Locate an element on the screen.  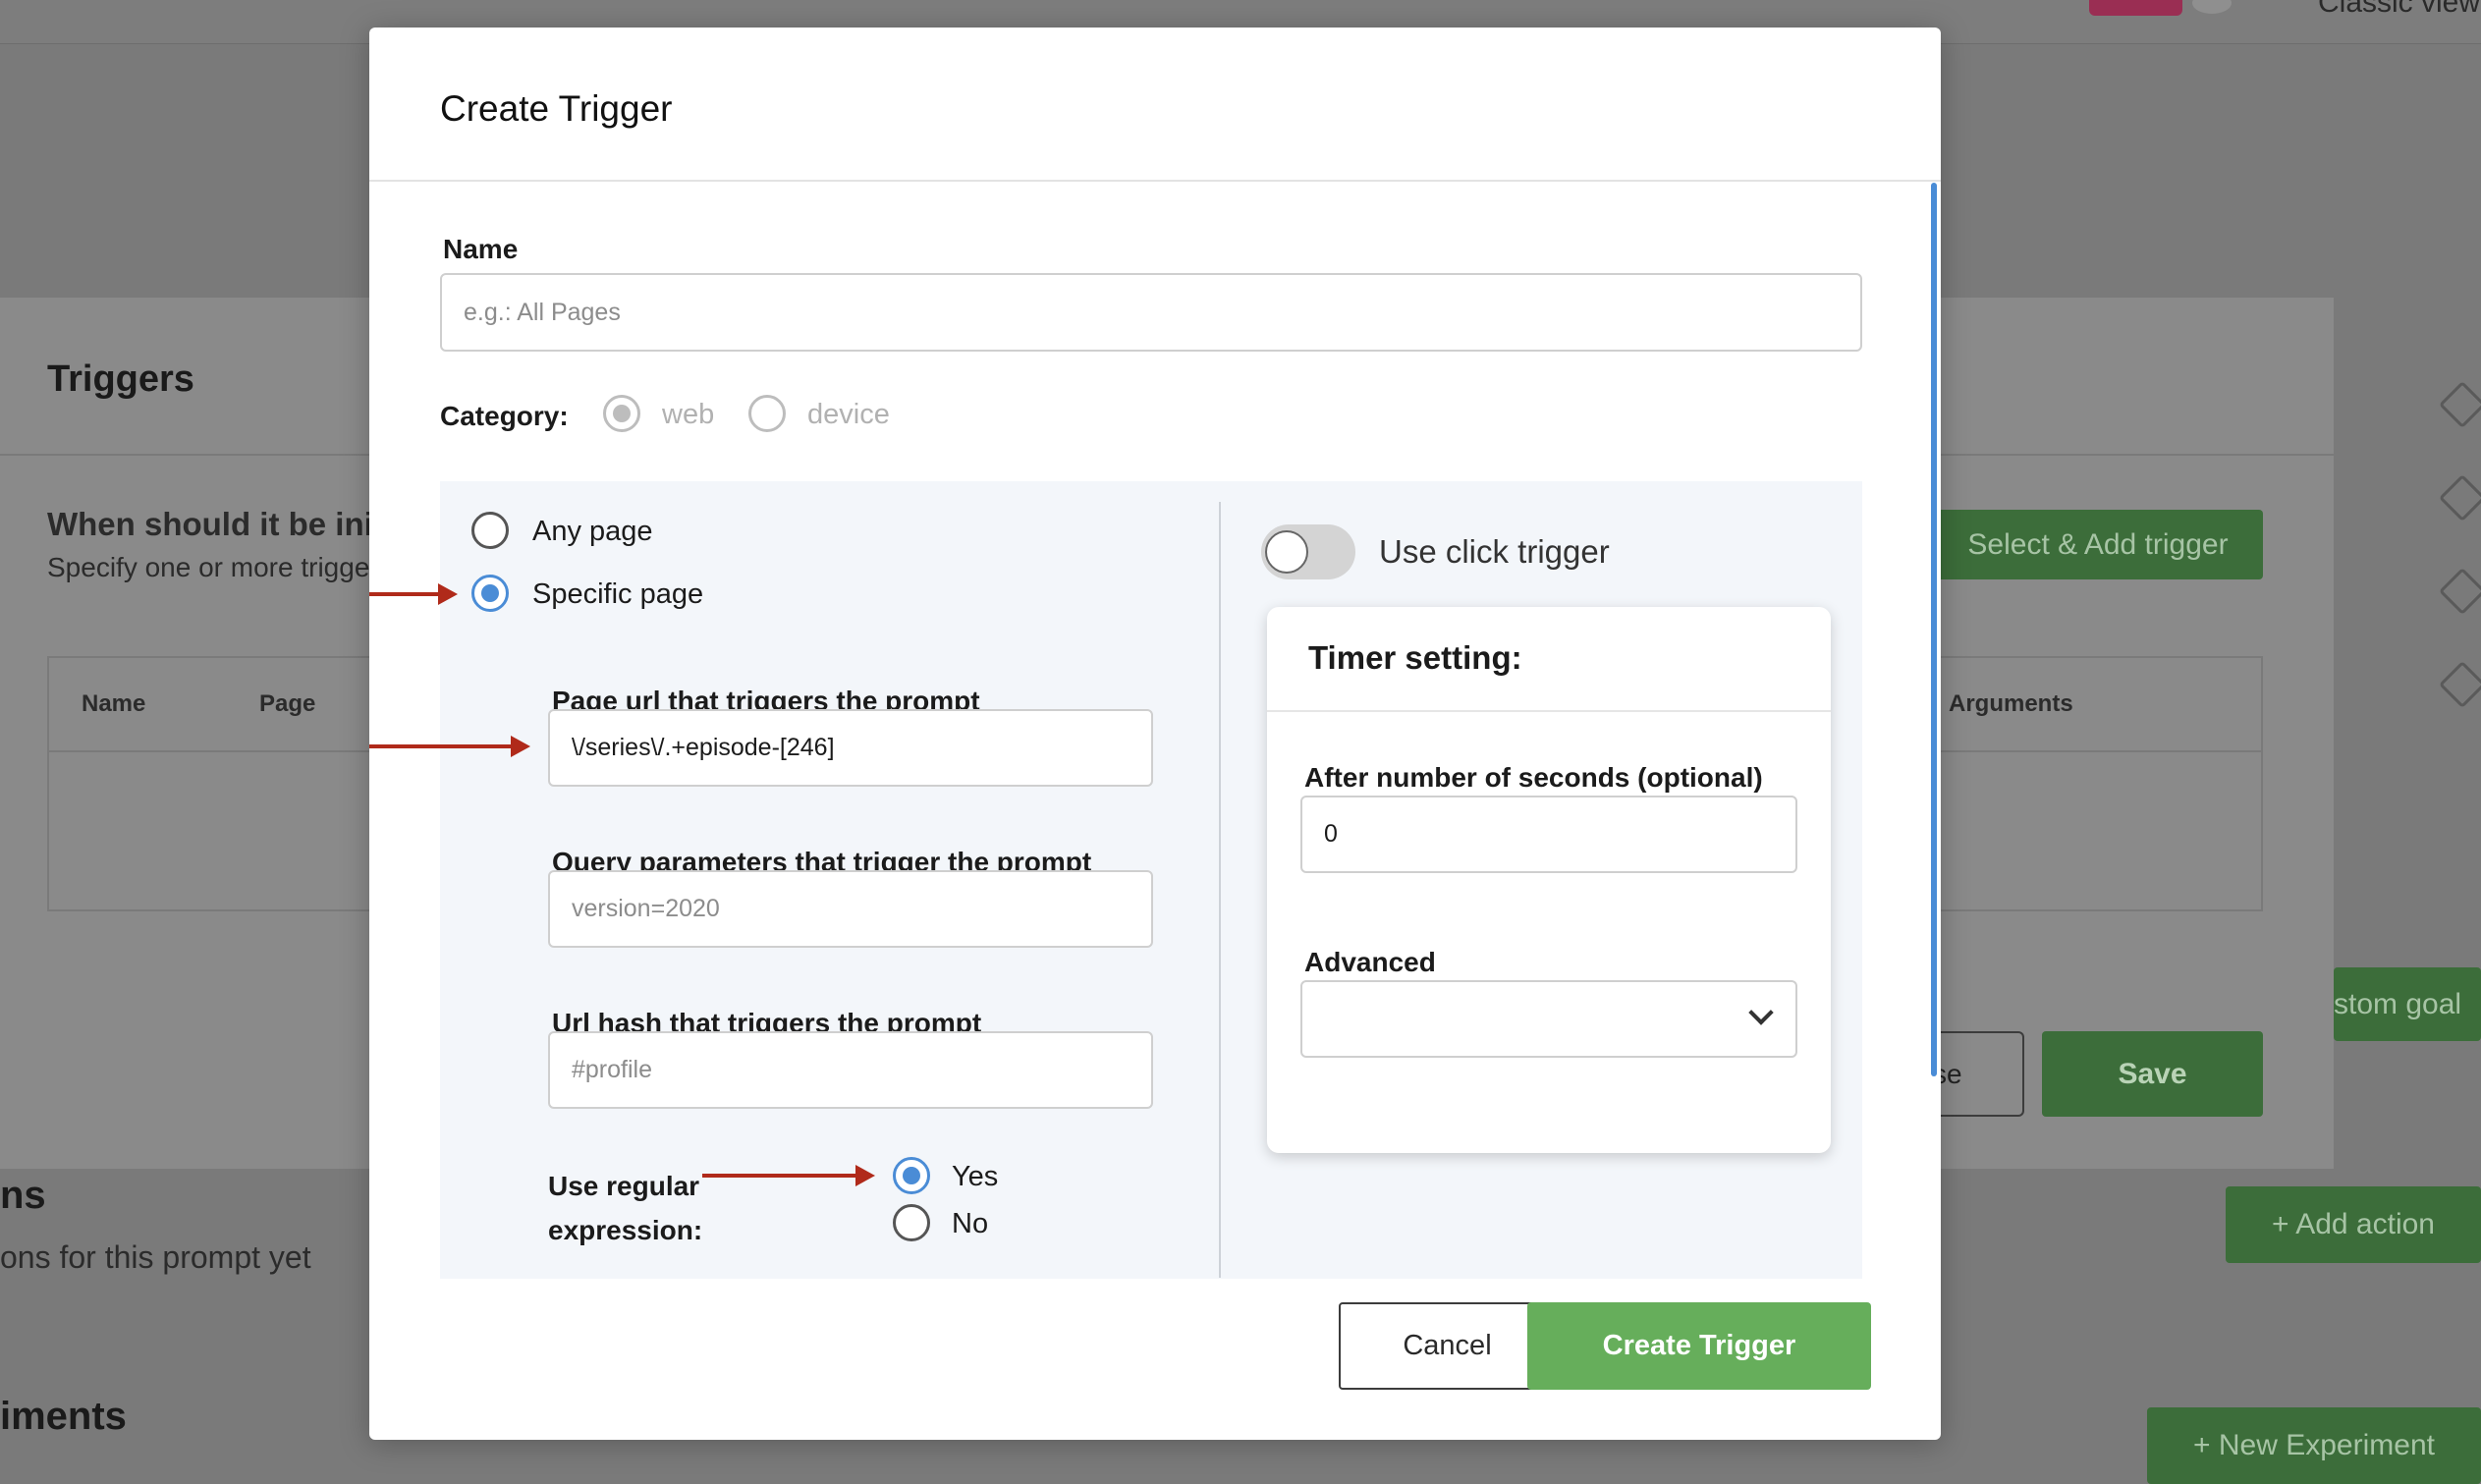
advanced-select is located at coordinates (1548, 1019).